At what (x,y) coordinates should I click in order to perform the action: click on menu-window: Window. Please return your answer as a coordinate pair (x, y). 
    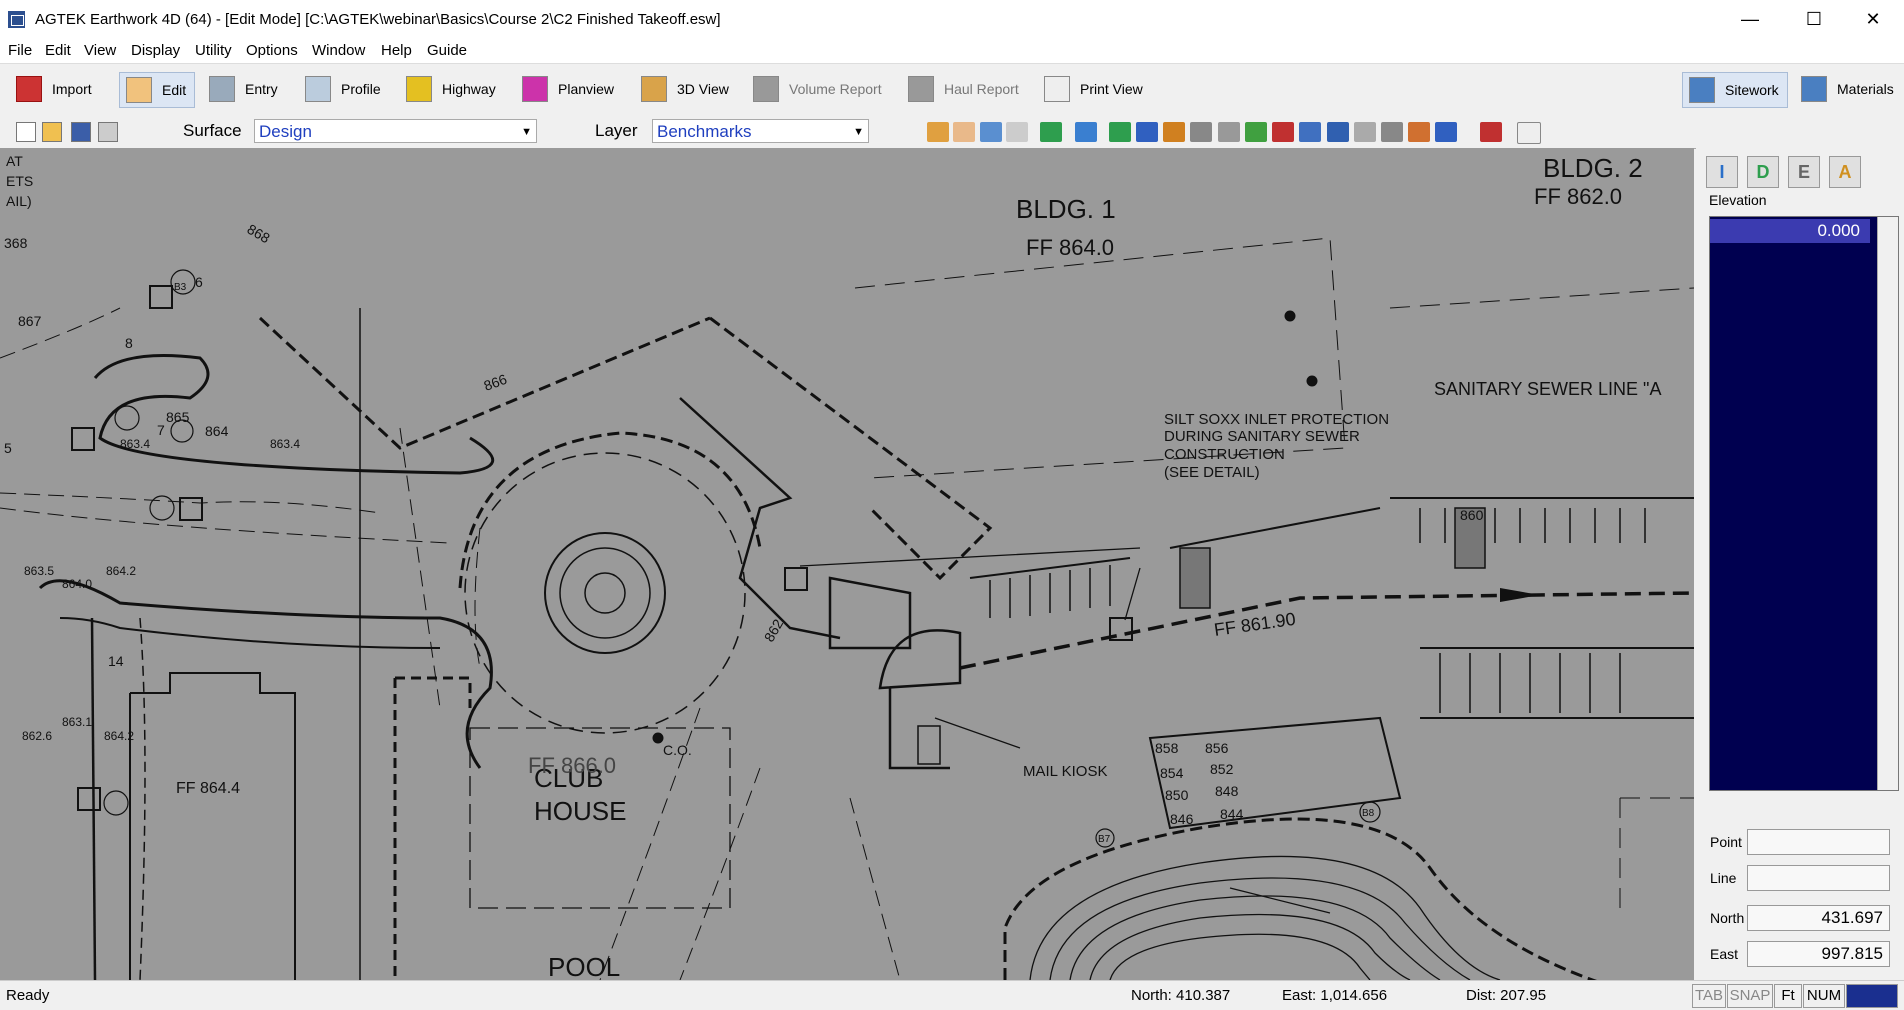
    Looking at the image, I should click on (338, 50).